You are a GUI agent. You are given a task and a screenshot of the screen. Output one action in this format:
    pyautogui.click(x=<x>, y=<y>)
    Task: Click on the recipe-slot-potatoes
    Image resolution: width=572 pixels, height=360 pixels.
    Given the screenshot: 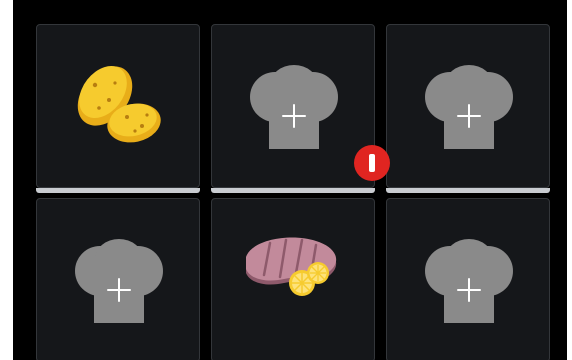 What is the action you would take?
    pyautogui.click(x=118, y=108)
    